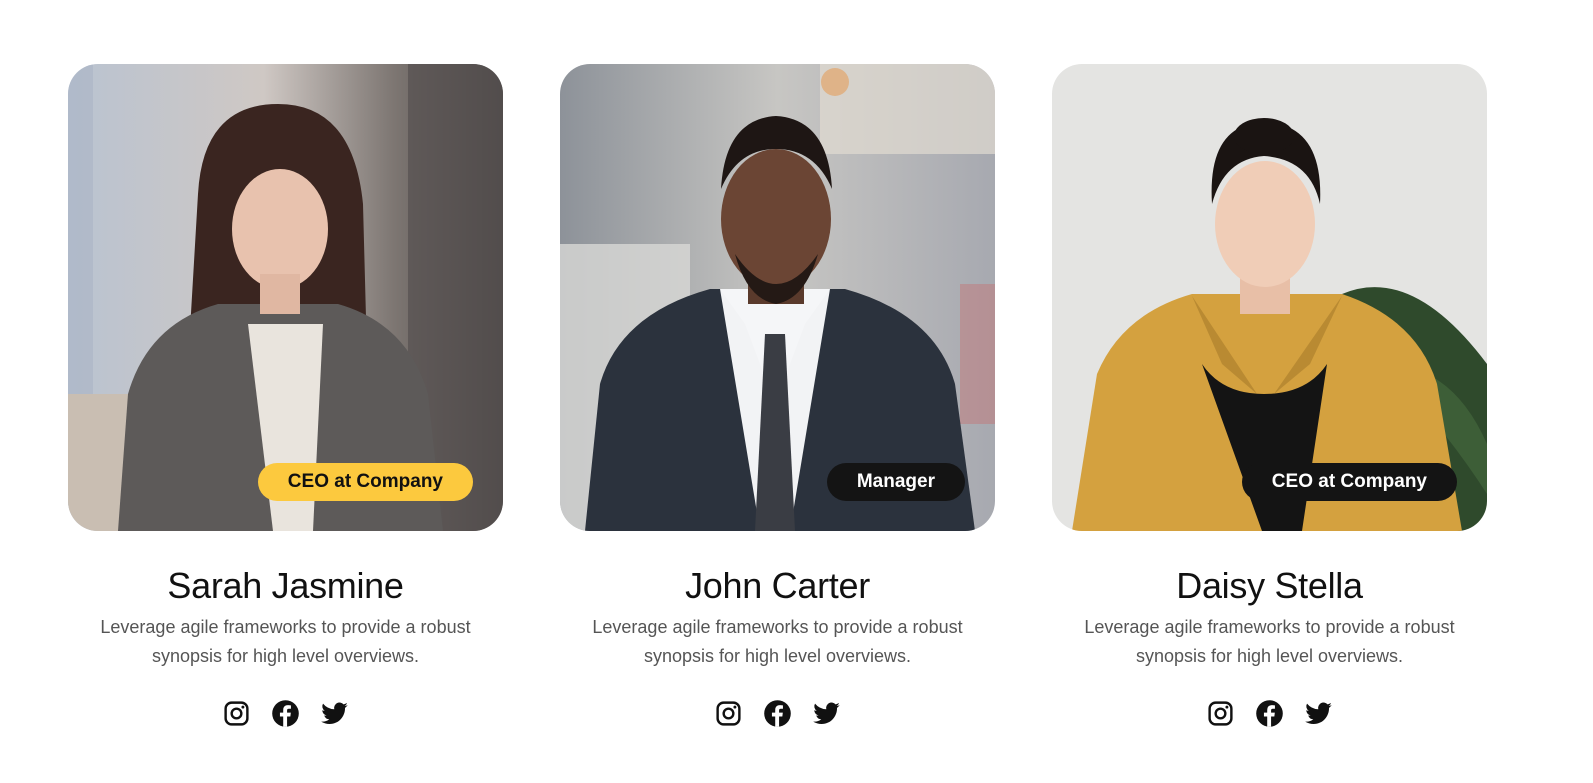 Image resolution: width=1593 pixels, height=783 pixels. Describe the element at coordinates (777, 585) in the screenshot. I see `member-name: John Carter` at that location.